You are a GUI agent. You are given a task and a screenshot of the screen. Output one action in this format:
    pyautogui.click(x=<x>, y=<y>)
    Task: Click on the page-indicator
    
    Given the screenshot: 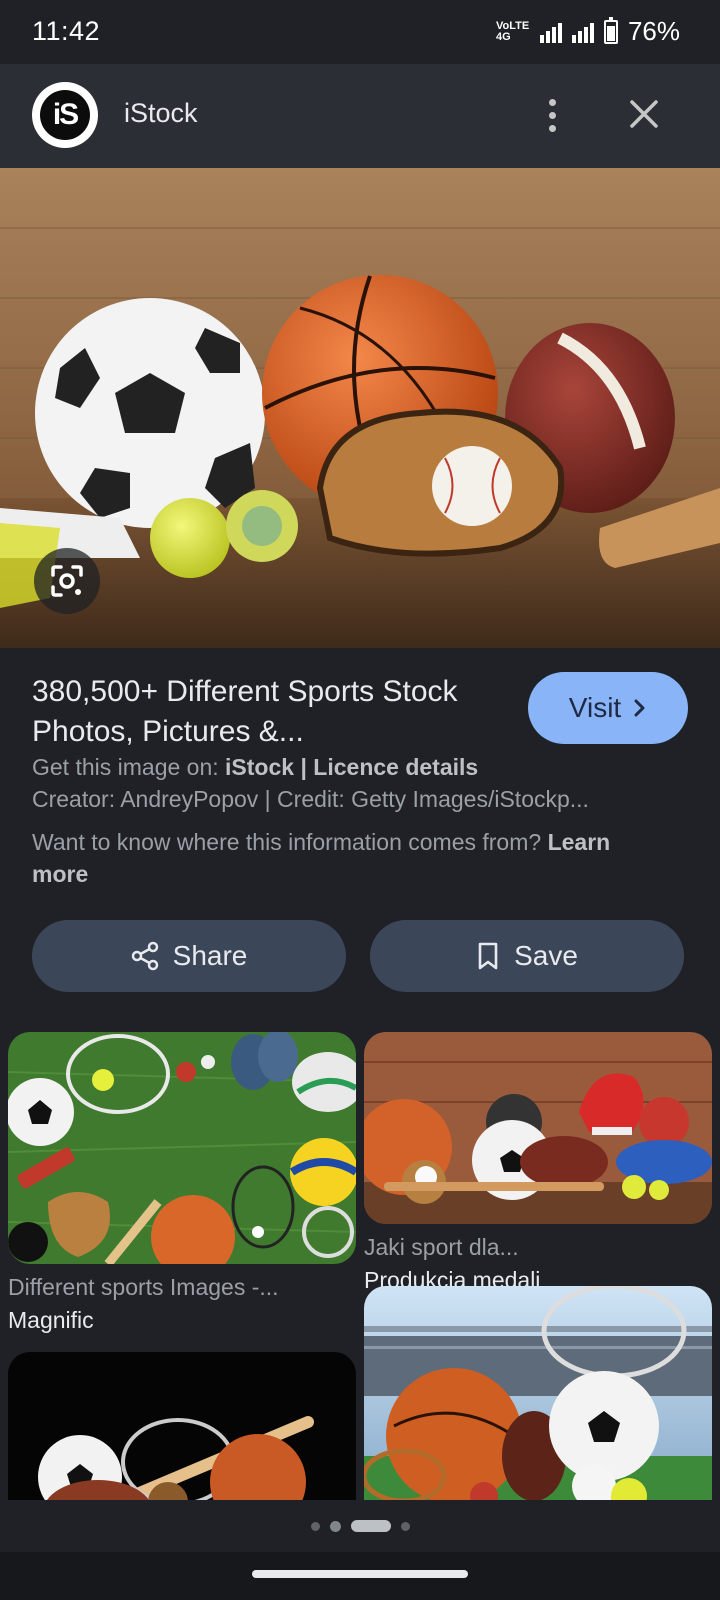 What is the action you would take?
    pyautogui.click(x=360, y=1526)
    